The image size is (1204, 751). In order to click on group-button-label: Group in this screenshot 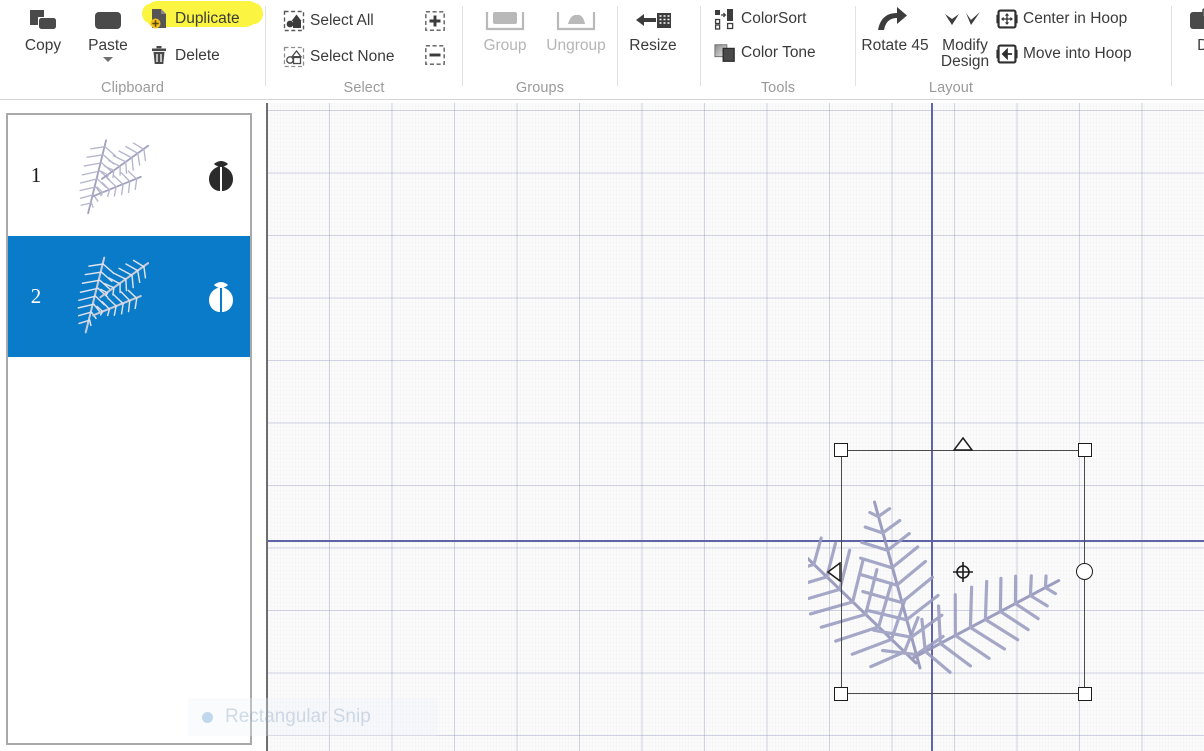, I will do `click(505, 45)`.